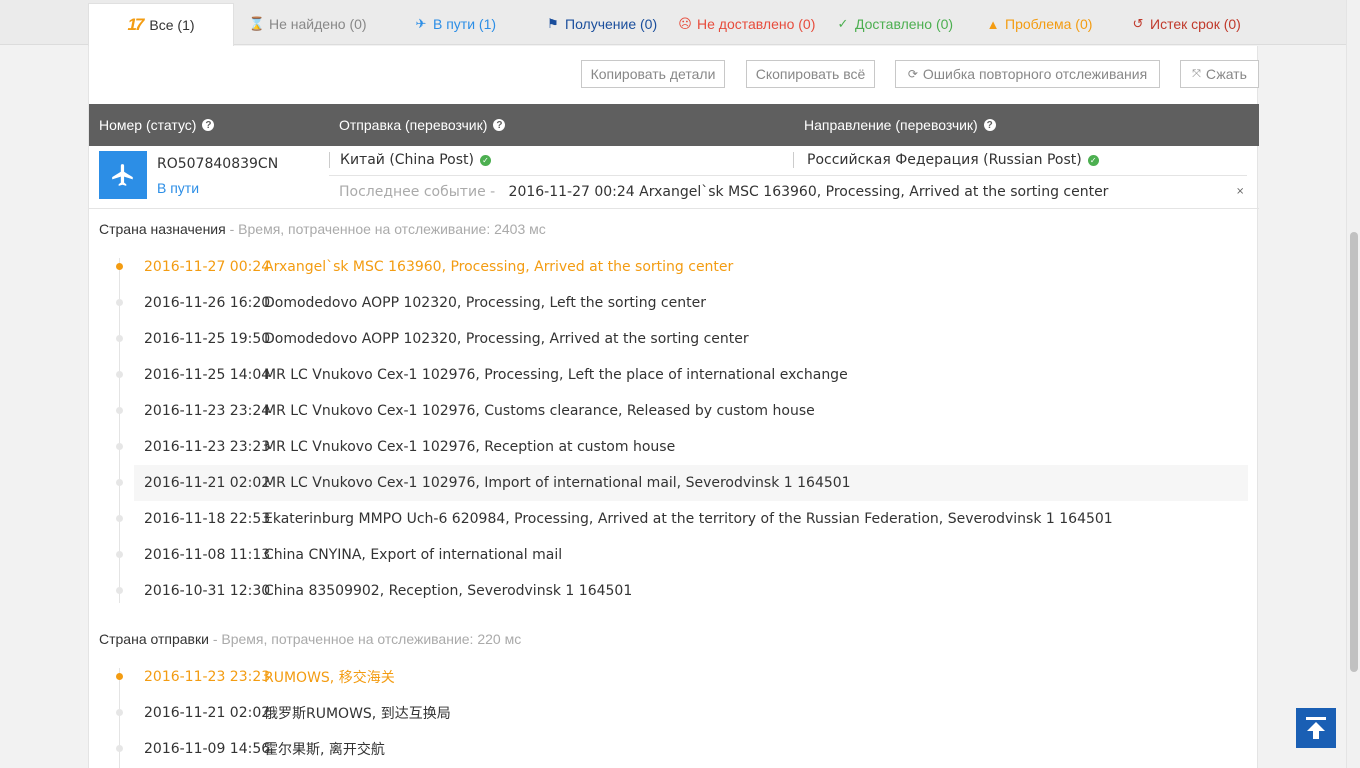 Image resolution: width=1360 pixels, height=768 pixels. Describe the element at coordinates (691, 749) in the screenshot. I see `tracking-event: 2016-11-09 14:56 霍尔果斯, 离开交航` at that location.